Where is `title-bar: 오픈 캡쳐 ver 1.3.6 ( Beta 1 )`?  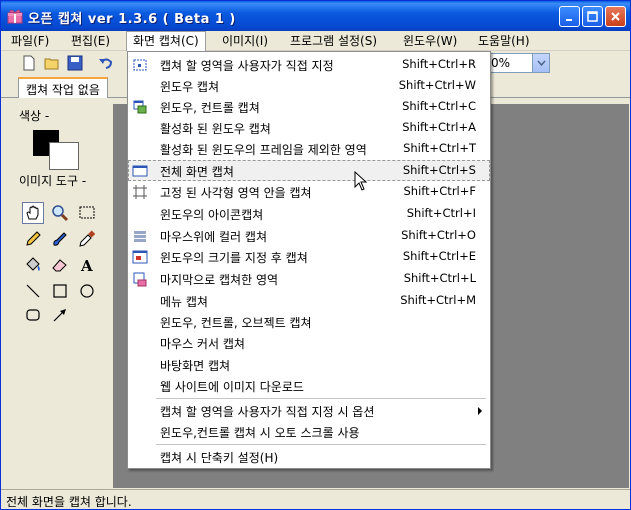
title-bar: 오픈 캡쳐 ver 1.3.6 ( Beta 1 ) is located at coordinates (315, 16).